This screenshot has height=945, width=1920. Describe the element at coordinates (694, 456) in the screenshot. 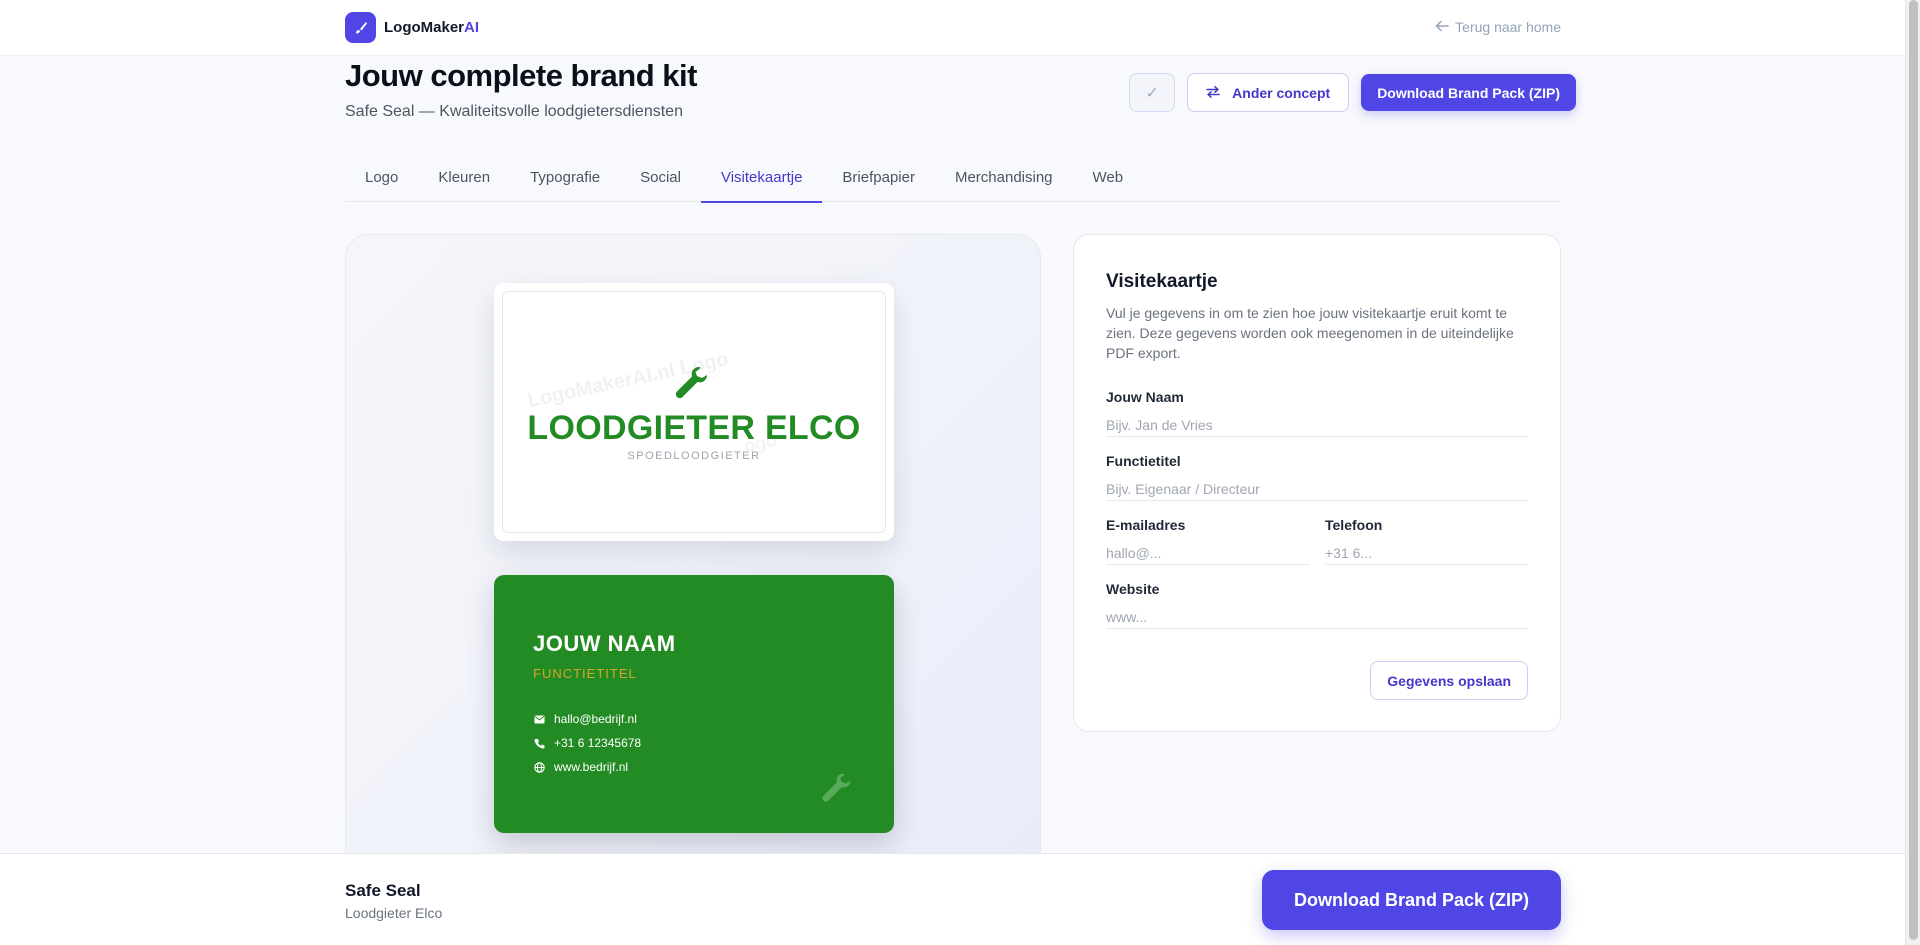

I see `company-tagline: SPOEDLOODGIETER` at that location.